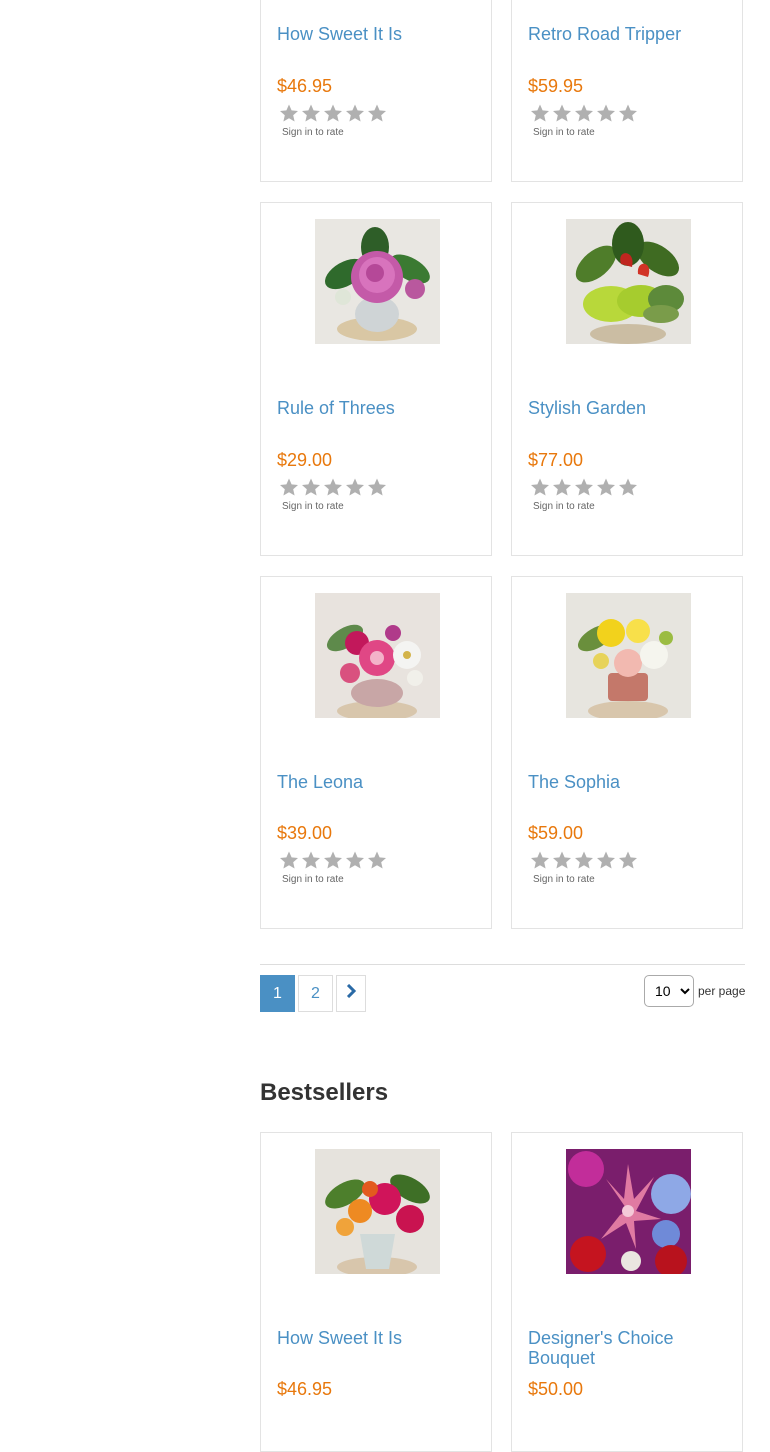  I want to click on page-1-button: 1, so click(277, 993).